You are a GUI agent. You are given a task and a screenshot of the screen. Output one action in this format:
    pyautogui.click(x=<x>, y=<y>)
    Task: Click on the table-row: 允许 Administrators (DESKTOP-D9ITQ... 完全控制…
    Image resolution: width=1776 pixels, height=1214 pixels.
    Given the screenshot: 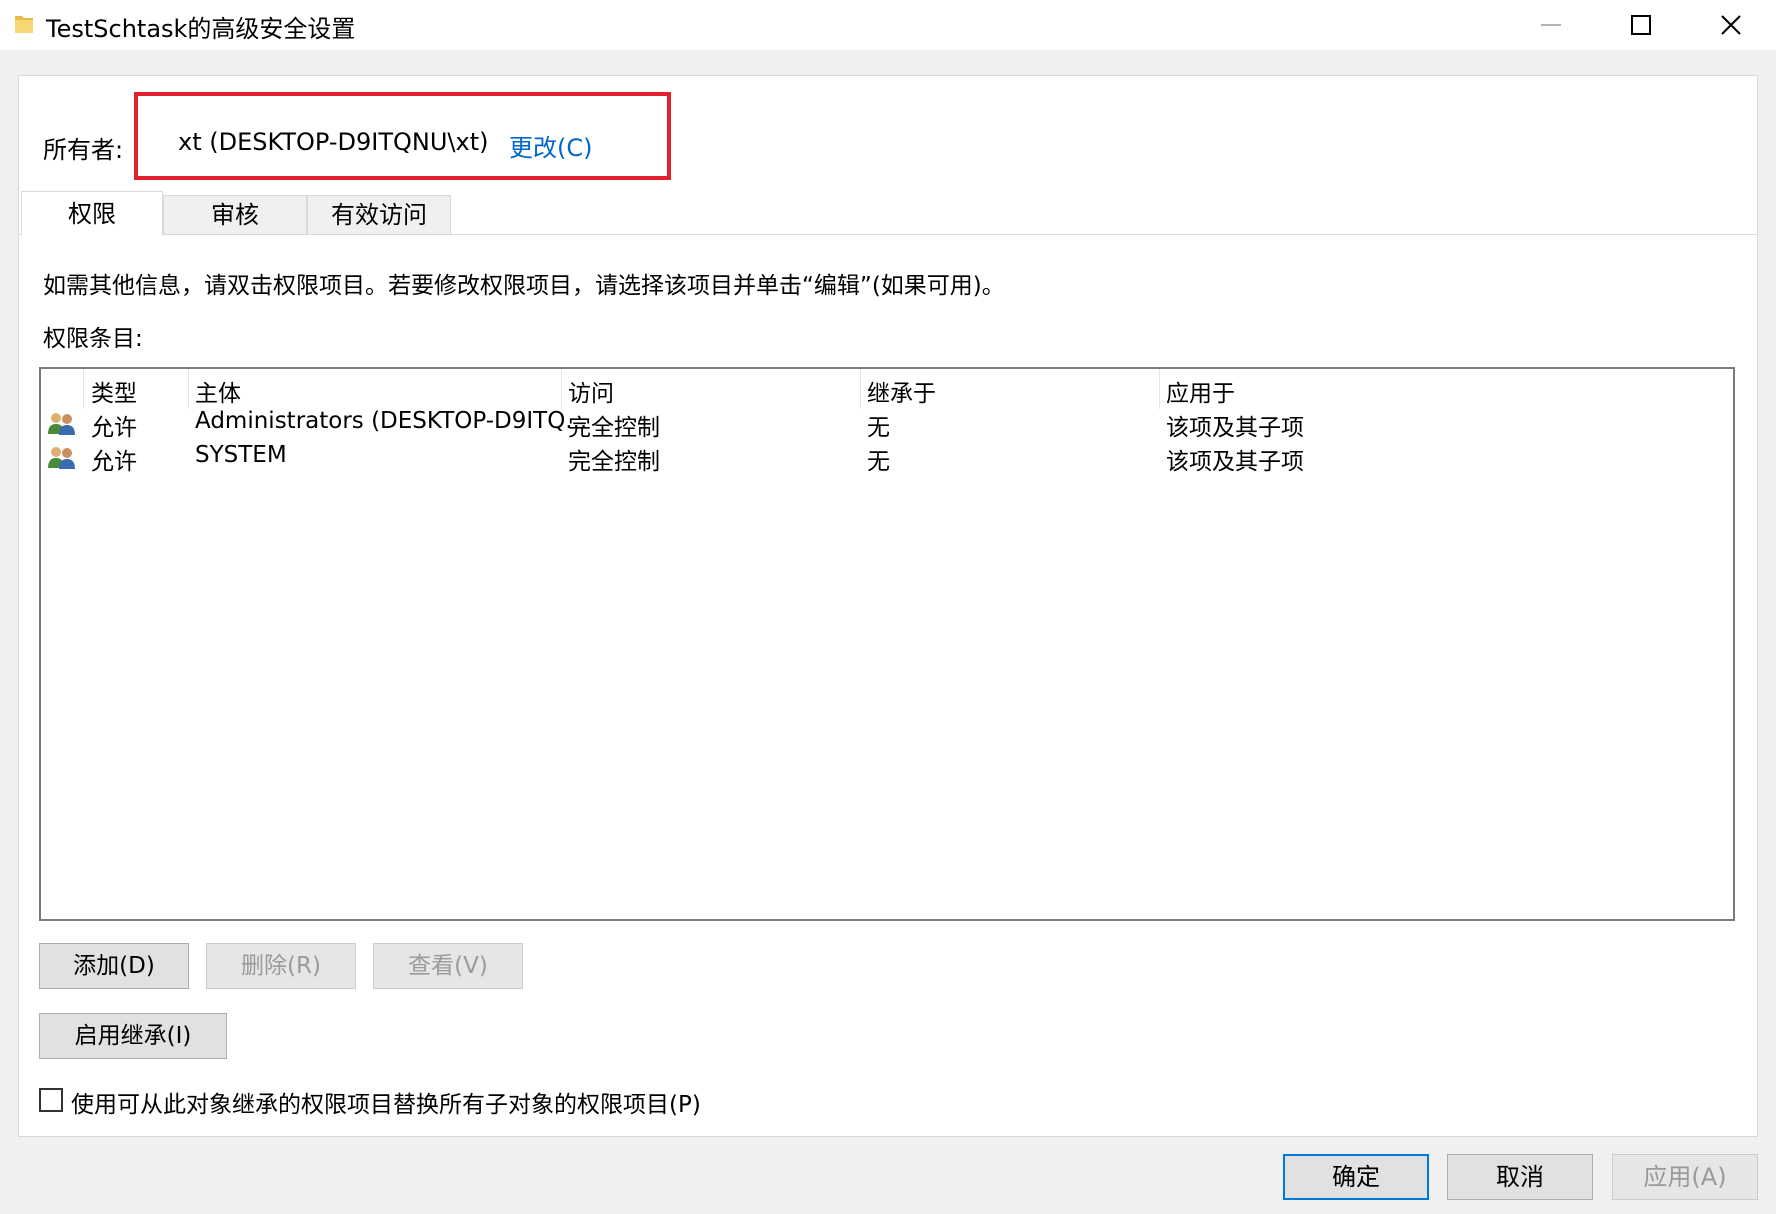 What is the action you would take?
    pyautogui.click(x=887, y=423)
    